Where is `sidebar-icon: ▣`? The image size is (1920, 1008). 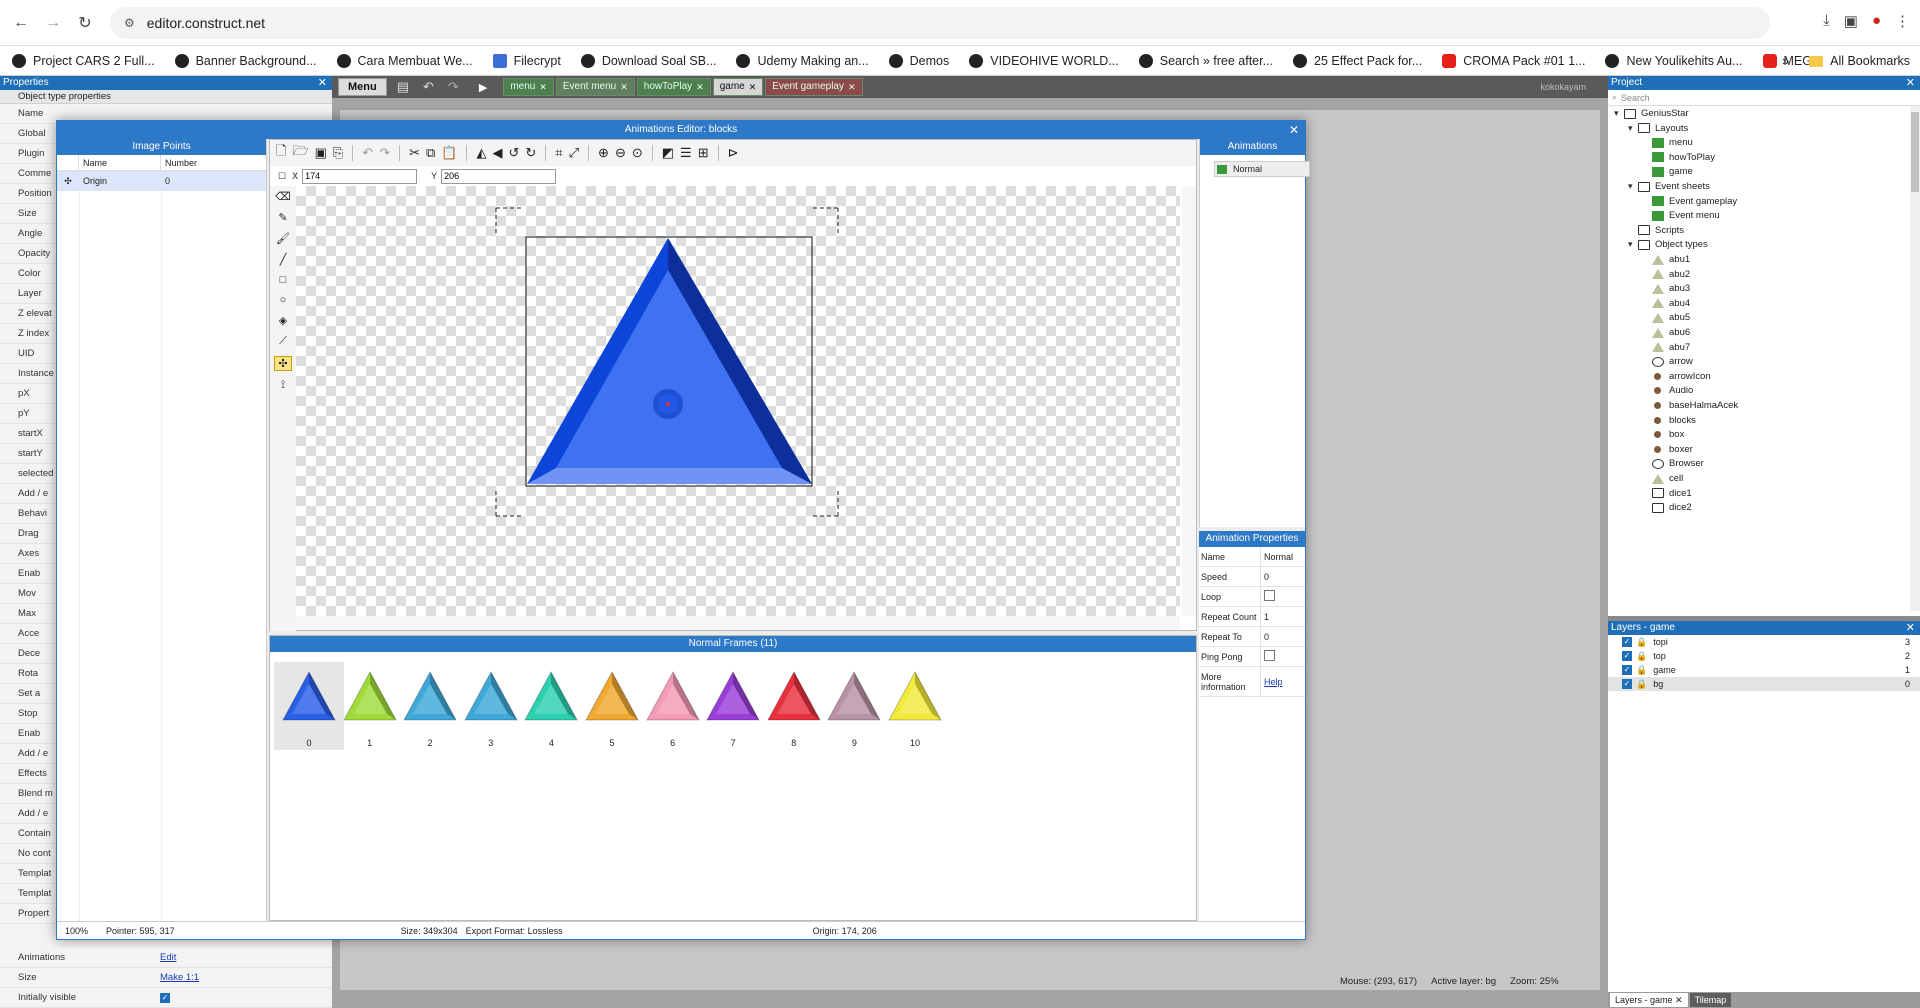 sidebar-icon: ▣ is located at coordinates (1851, 21).